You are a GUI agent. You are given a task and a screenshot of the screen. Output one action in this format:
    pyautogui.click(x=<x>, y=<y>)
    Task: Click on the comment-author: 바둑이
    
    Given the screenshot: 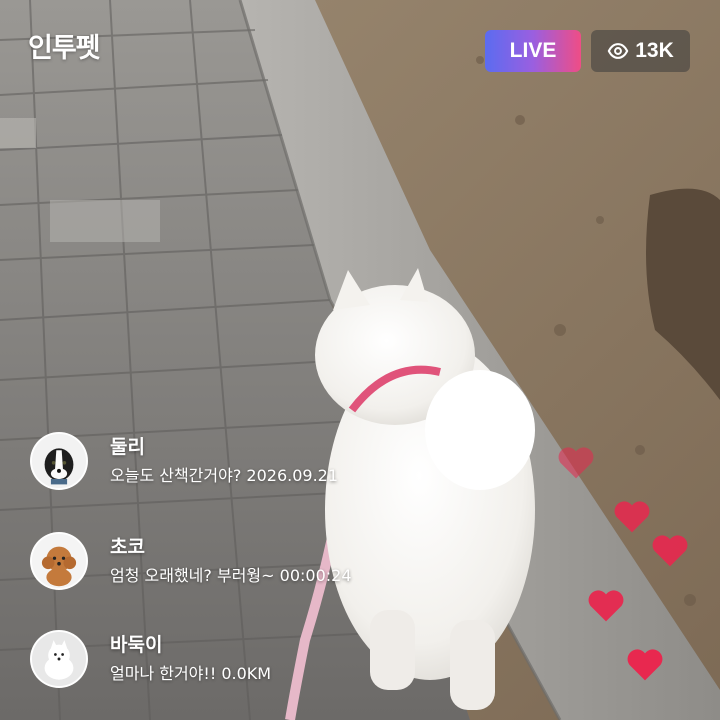 What is the action you would take?
    pyautogui.click(x=136, y=645)
    